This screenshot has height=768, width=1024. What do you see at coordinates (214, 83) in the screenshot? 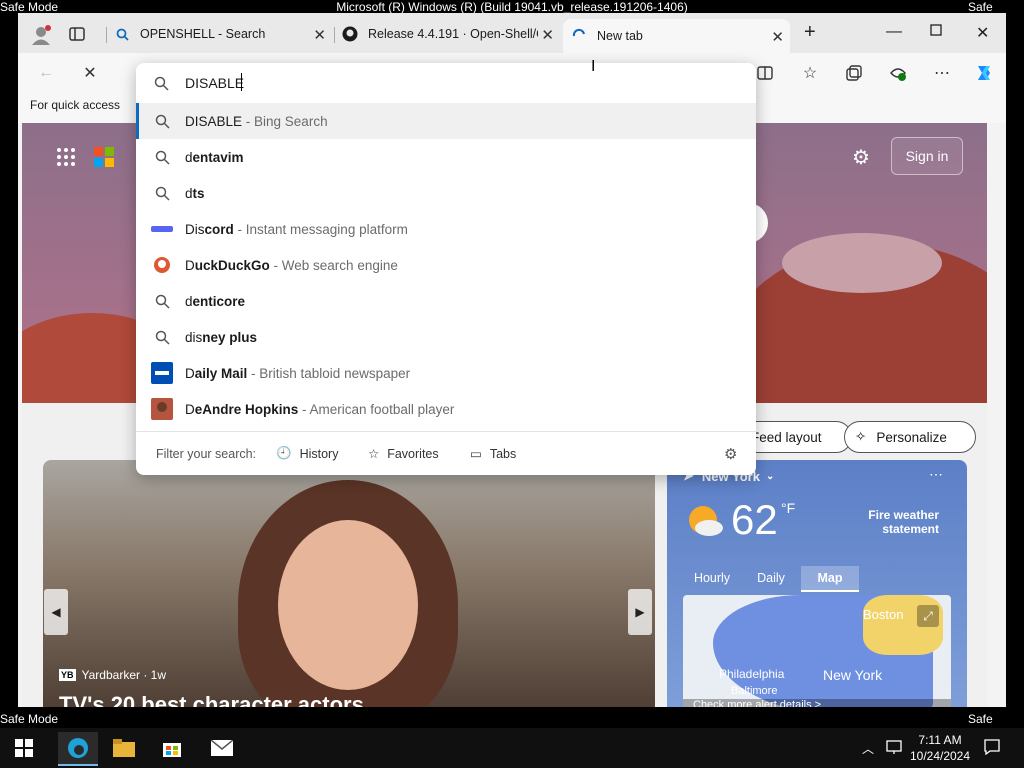
I see `address-input: DISABLE` at bounding box center [214, 83].